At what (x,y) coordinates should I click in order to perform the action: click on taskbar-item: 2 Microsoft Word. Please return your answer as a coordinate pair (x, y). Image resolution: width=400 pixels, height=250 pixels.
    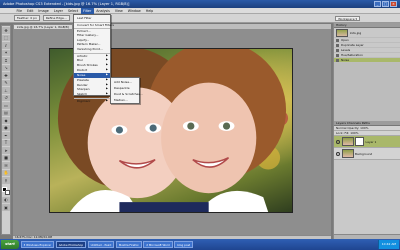
    Looking at the image, I should click on (158, 244).